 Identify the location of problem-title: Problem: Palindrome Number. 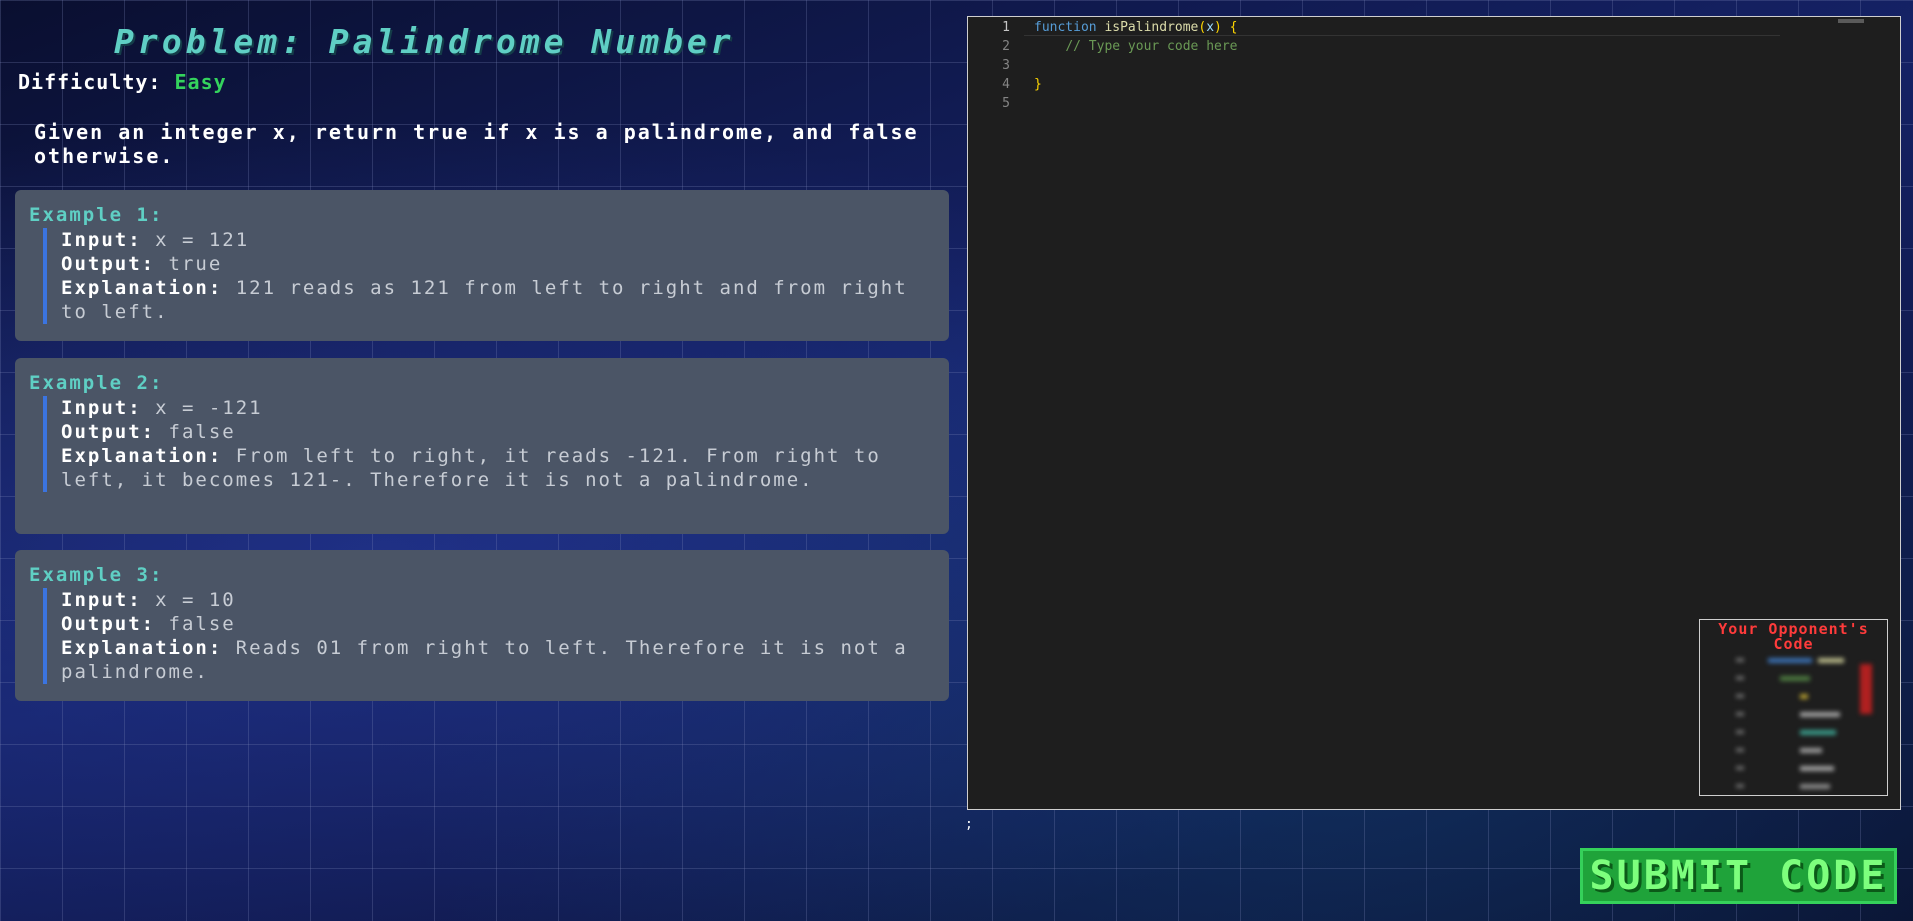
(424, 41).